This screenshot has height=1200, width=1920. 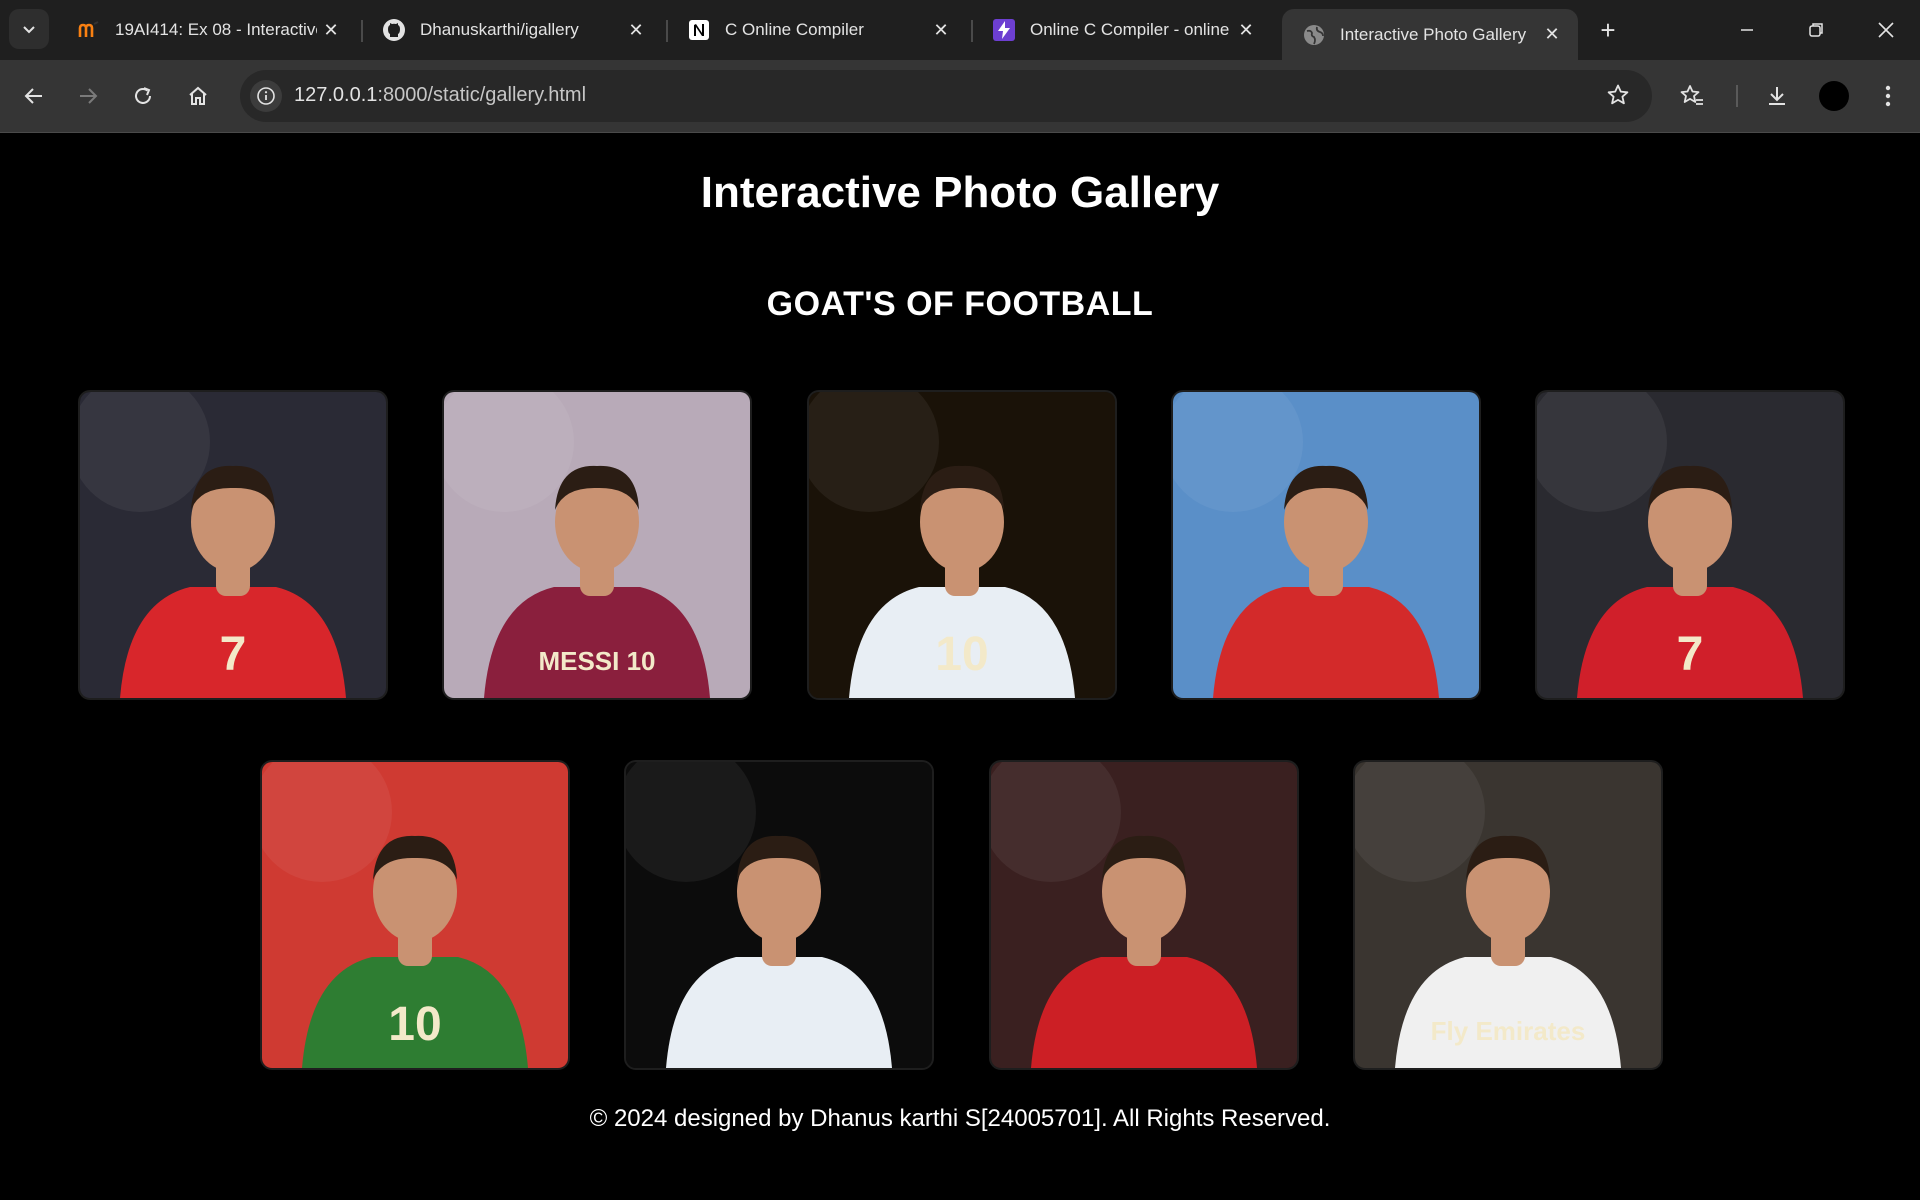 I want to click on menu-button, so click(x=1888, y=96).